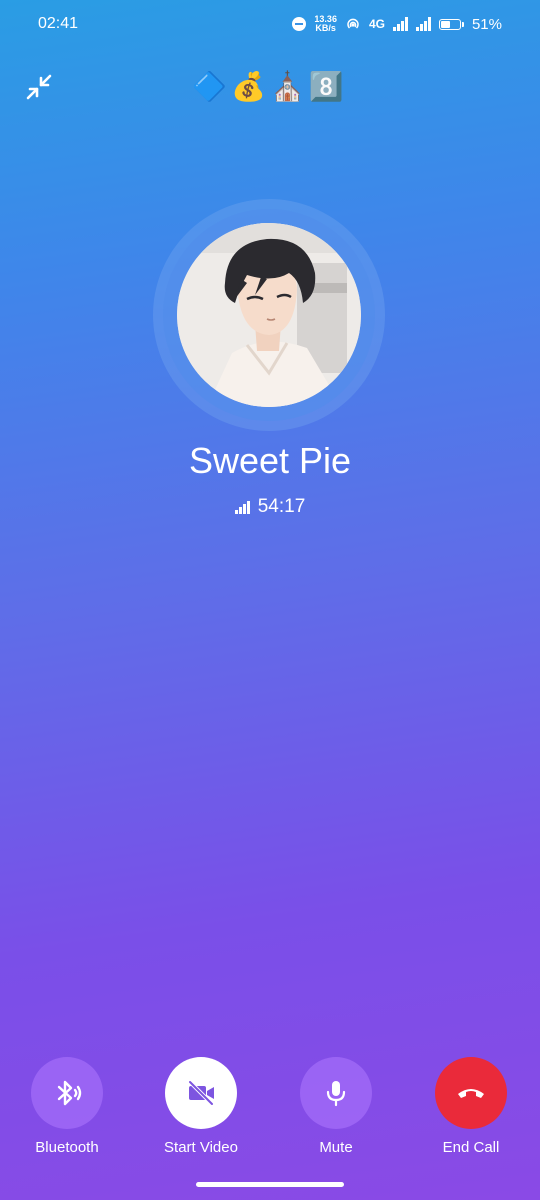  What do you see at coordinates (201, 1147) in the screenshot?
I see `start-video-label: Start Video` at bounding box center [201, 1147].